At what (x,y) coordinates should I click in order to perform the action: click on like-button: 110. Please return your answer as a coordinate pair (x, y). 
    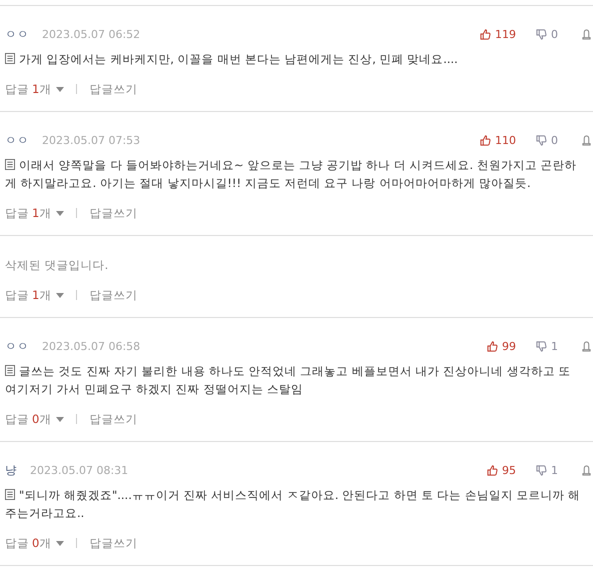
    Looking at the image, I should click on (498, 140).